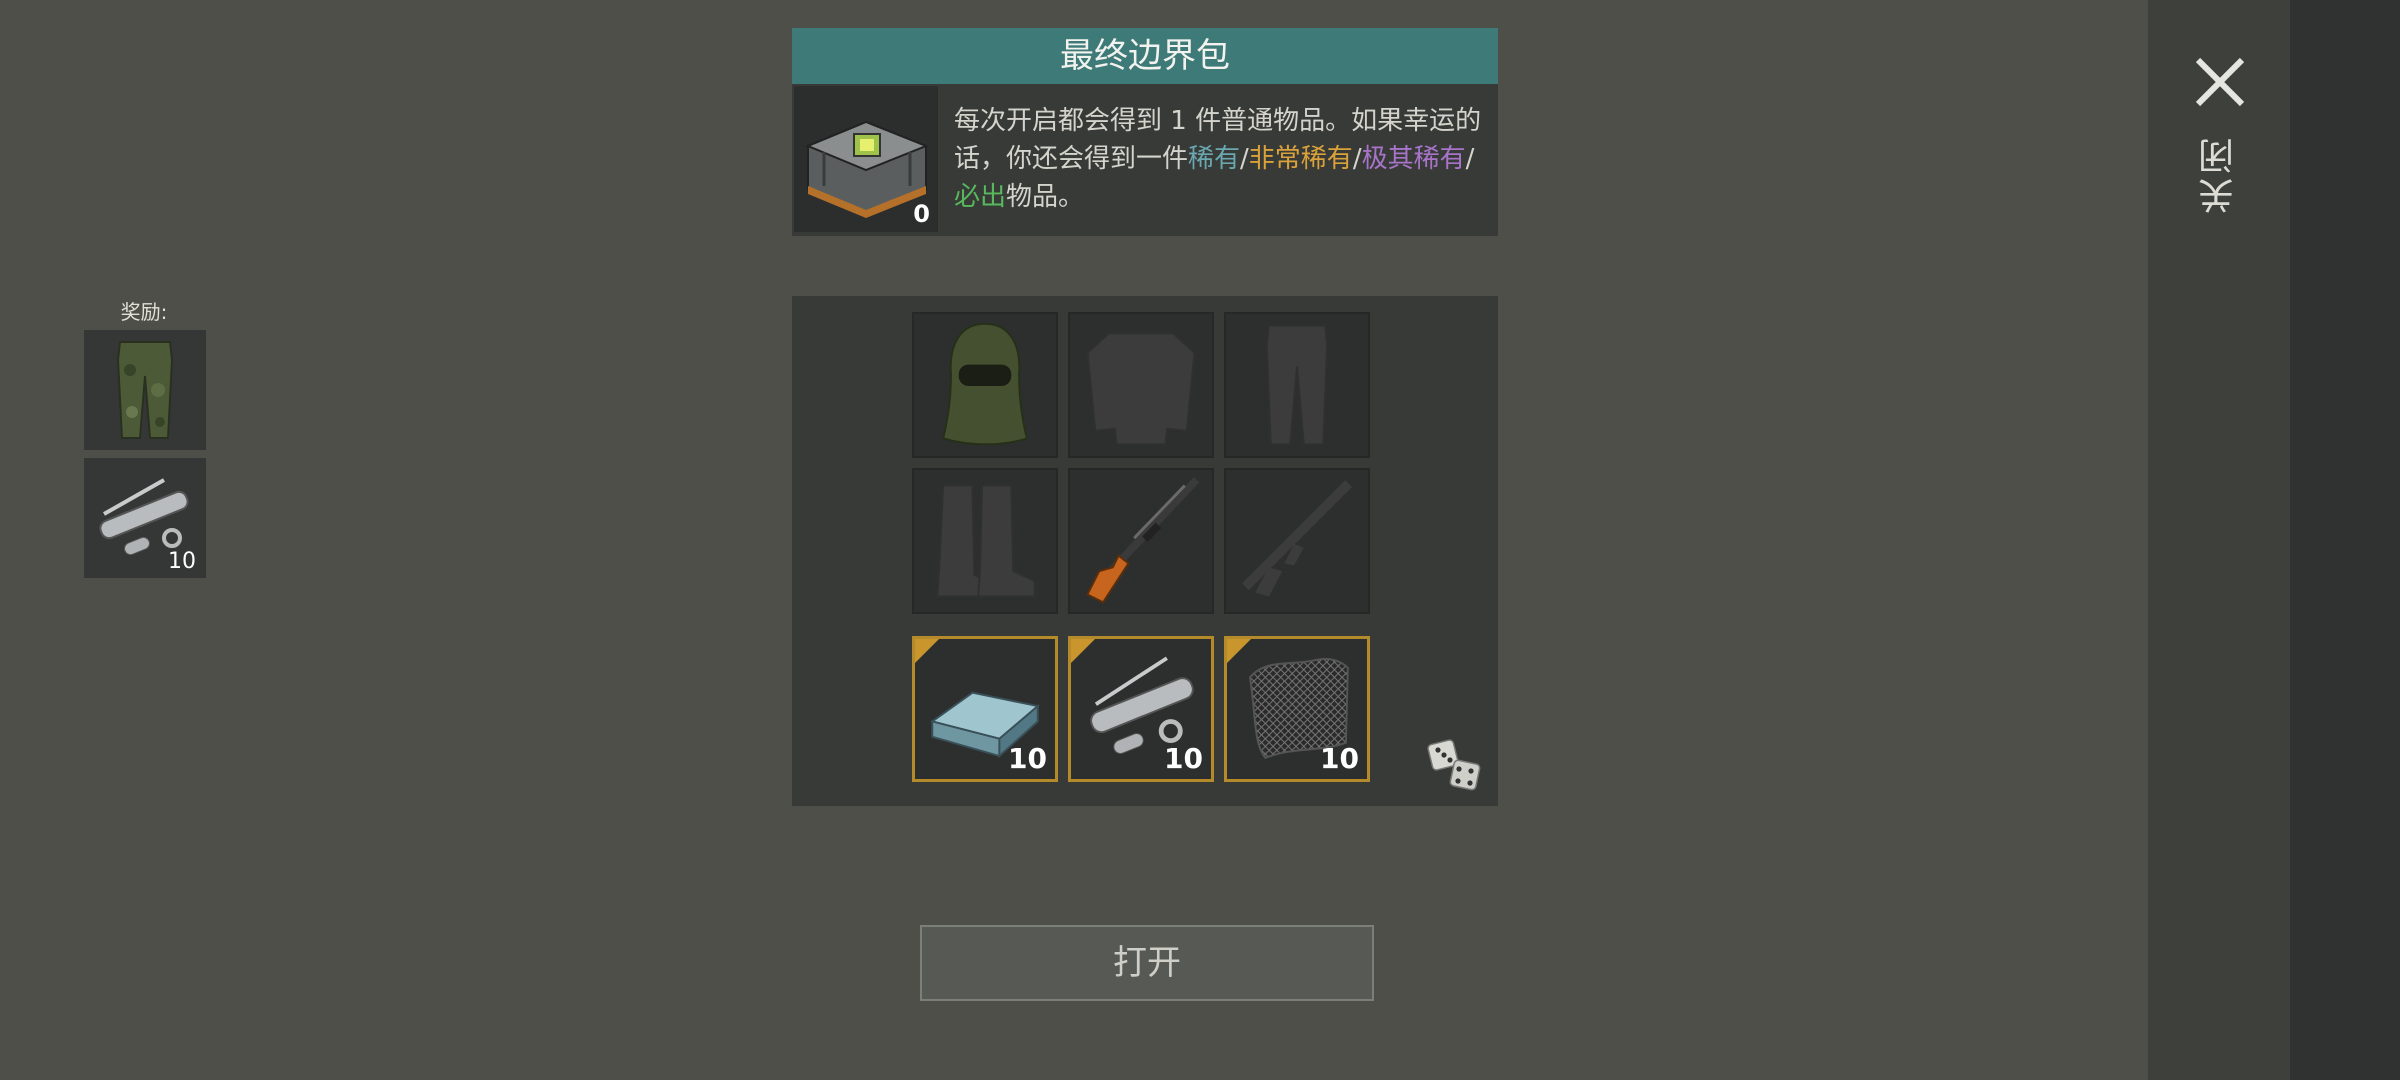 Image resolution: width=2400 pixels, height=1080 pixels. I want to click on pack-header: 最终边界包, so click(1145, 56).